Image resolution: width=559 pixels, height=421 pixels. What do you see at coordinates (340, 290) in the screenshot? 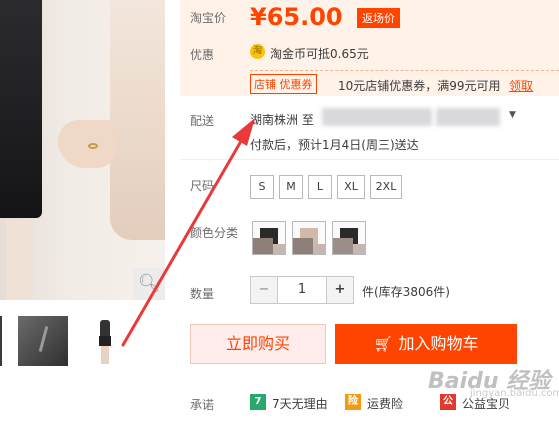
I see `quantity-plus-button: +` at bounding box center [340, 290].